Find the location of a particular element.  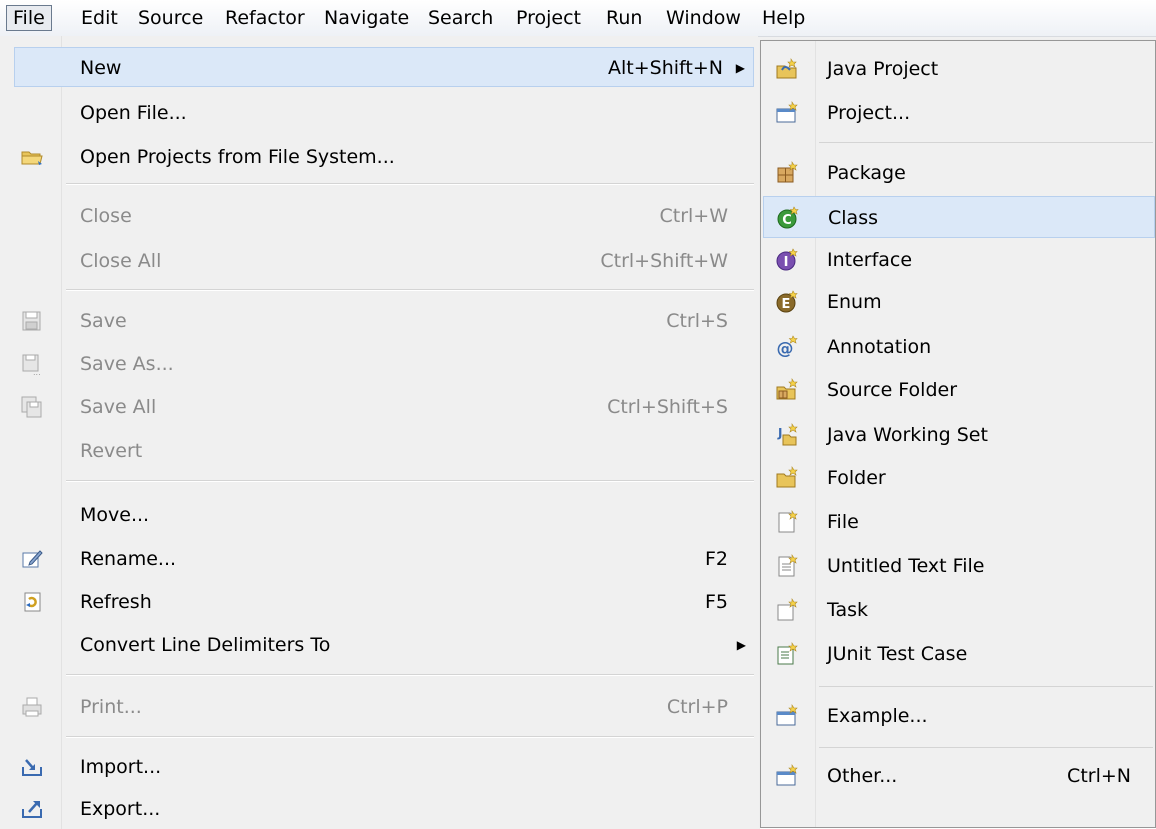

interface-icon: I is located at coordinates (787, 260).